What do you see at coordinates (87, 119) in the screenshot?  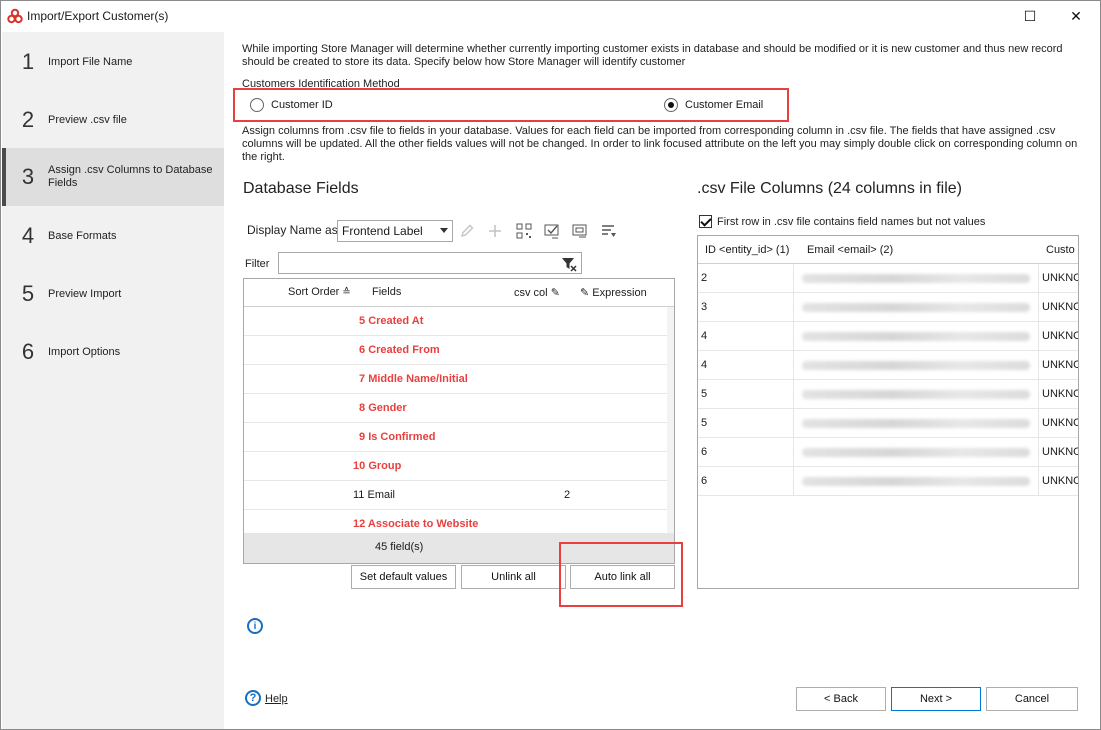 I see `step-label: Preview .csv file` at bounding box center [87, 119].